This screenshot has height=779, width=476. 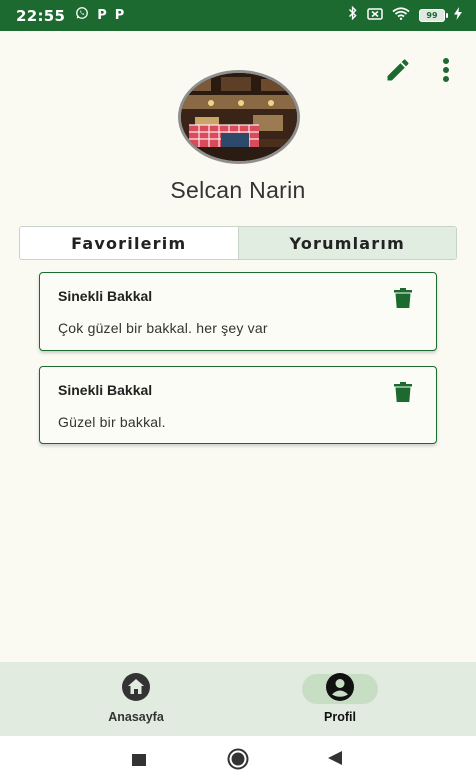 What do you see at coordinates (238, 699) in the screenshot?
I see `bottom-navigation: Anasayfa Profil` at bounding box center [238, 699].